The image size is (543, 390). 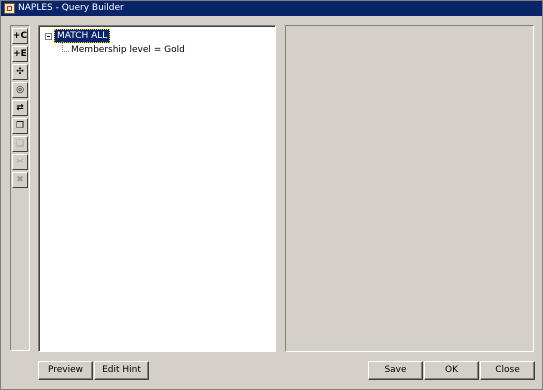 I want to click on paste-icon: ❏, so click(x=20, y=143).